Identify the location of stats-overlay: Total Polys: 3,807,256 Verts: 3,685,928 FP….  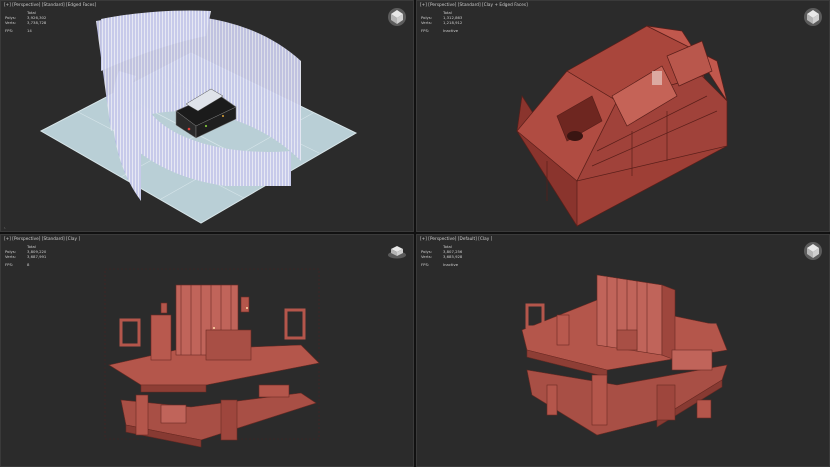
(441, 255).